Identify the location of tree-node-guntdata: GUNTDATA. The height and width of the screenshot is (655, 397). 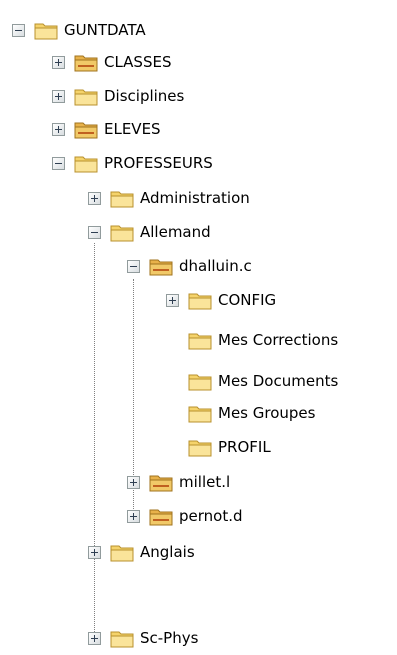
(79, 30).